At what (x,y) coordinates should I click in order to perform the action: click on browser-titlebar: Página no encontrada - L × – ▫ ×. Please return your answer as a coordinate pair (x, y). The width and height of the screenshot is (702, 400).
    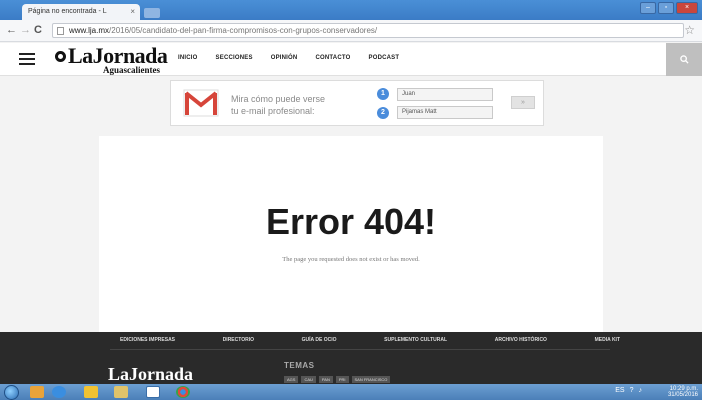
    Looking at the image, I should click on (351, 10).